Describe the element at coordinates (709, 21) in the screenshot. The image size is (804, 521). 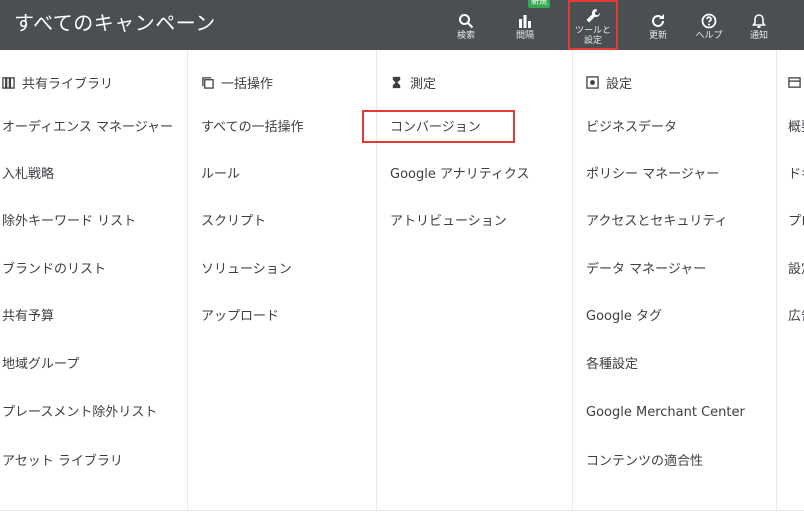
I see `help-icon` at that location.